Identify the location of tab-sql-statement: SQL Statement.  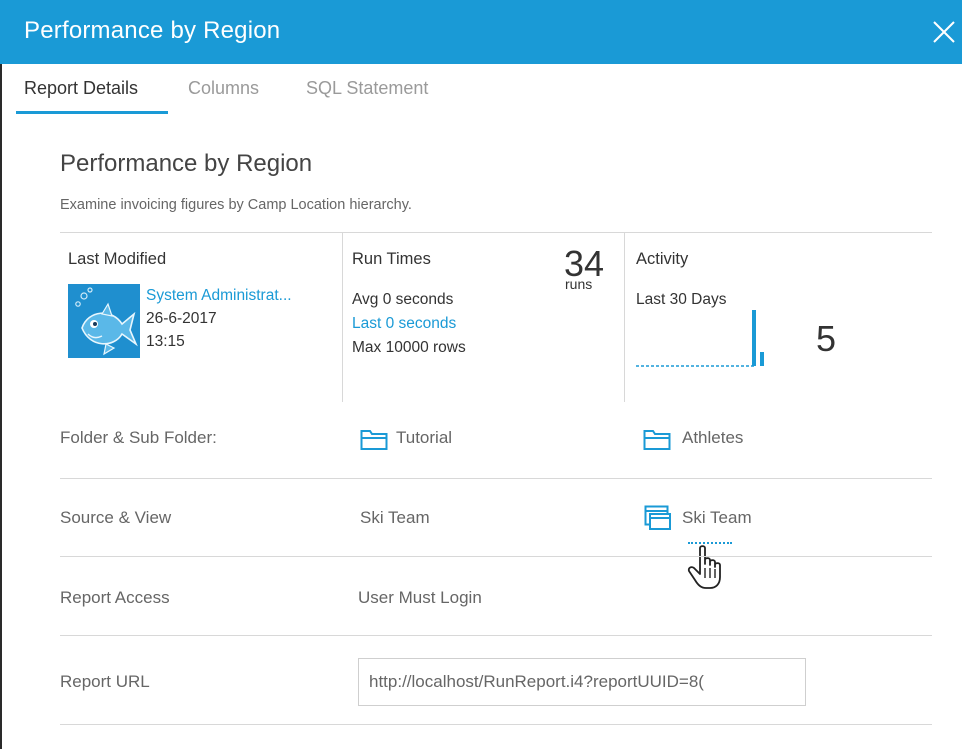
(367, 88).